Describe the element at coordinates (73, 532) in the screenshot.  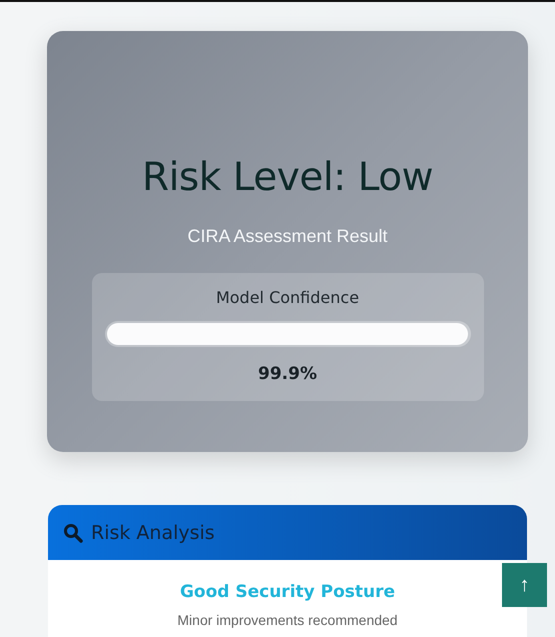
I see `search-icon` at that location.